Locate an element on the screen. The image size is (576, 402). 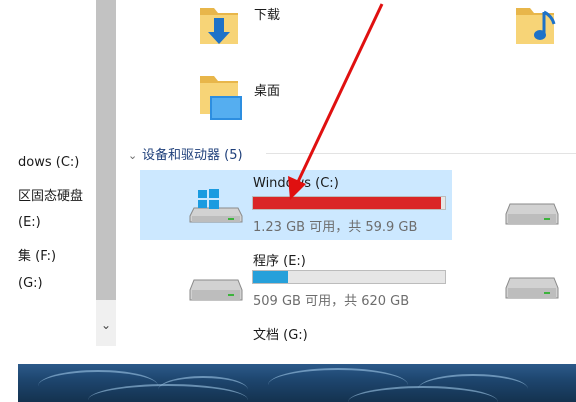
devices-group-label: 设备和驱动器 (5) is located at coordinates (192, 155).